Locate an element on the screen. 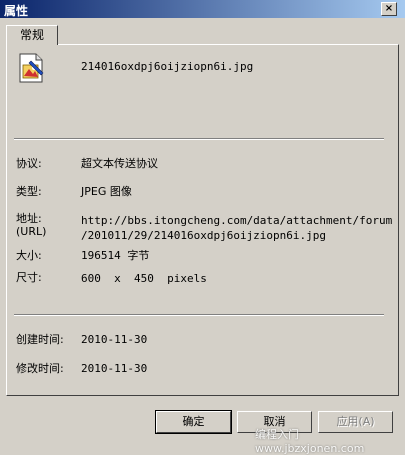 The height and width of the screenshot is (455, 405). title-bar: 属性 × is located at coordinates (202, 9).